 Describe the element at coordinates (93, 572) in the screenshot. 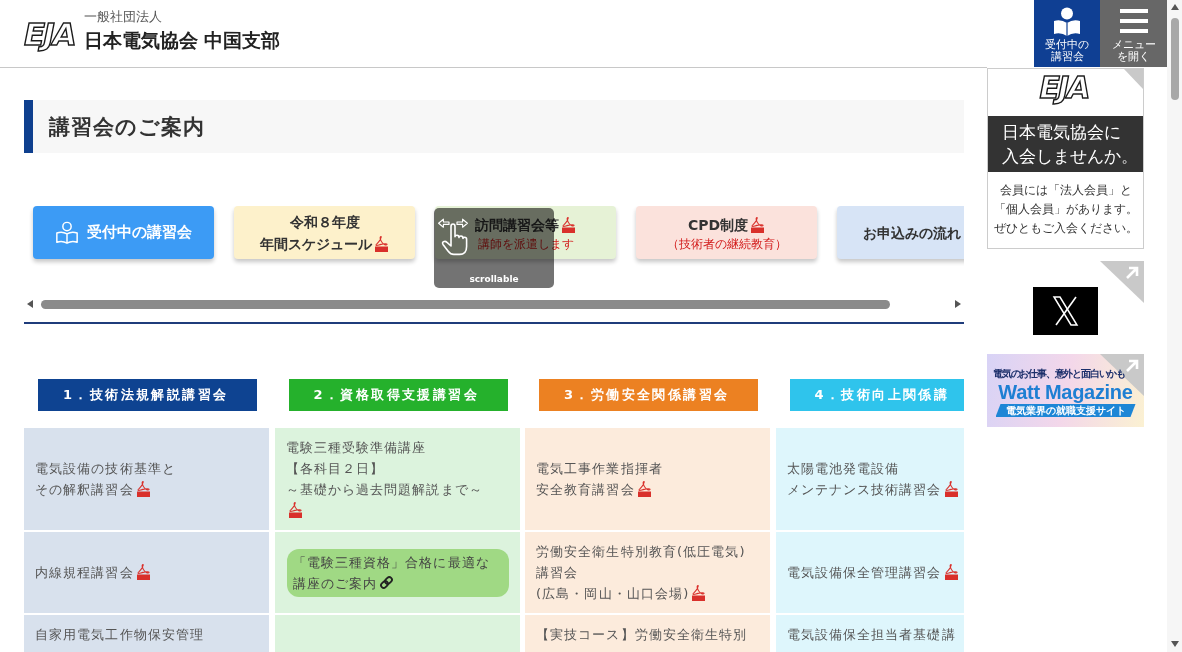

I see `course-link: 内線規程講習会` at that location.